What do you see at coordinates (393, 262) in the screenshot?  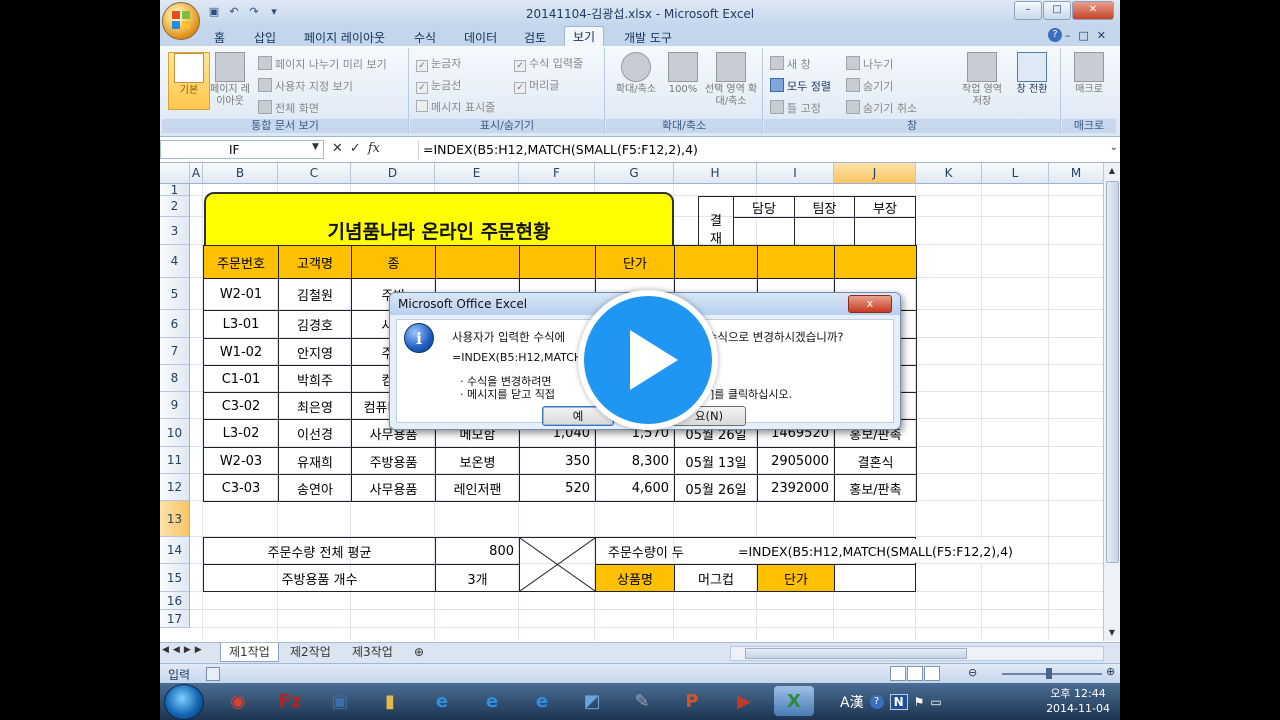 I see `table-header-cell: 종` at bounding box center [393, 262].